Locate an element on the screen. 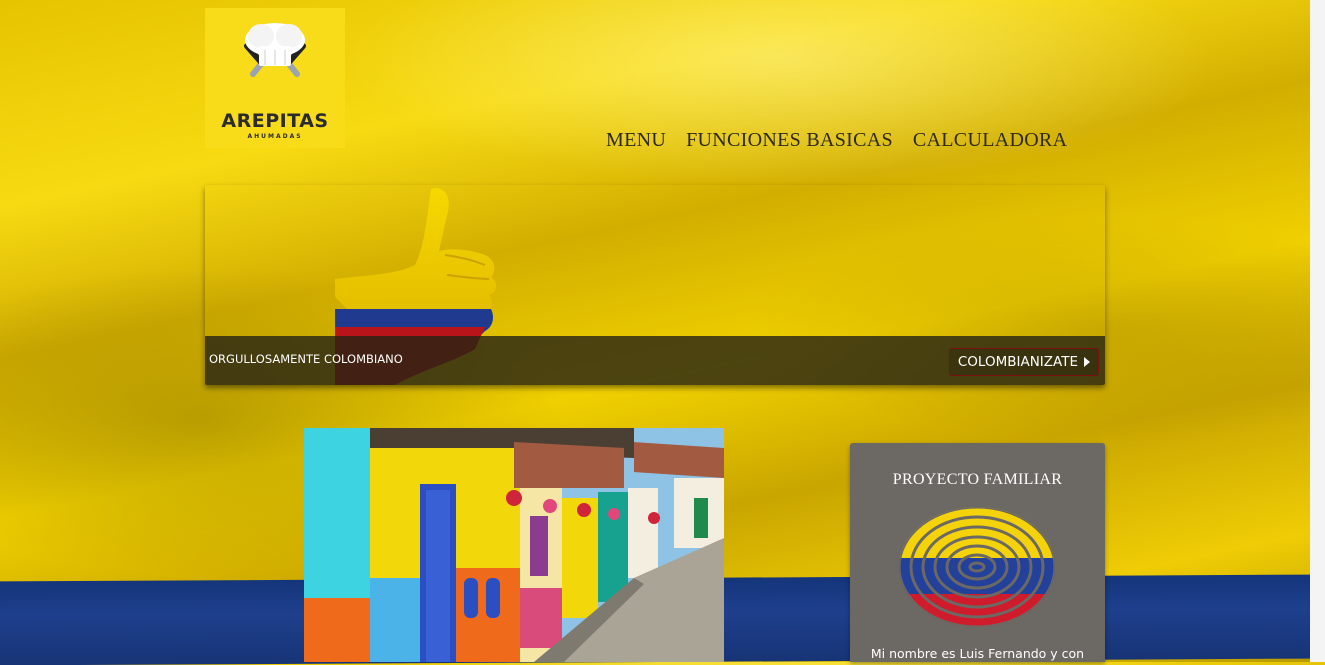 The image size is (1325, 665). card-body-text: Mi nombre es Luis Fernando y con is located at coordinates (977, 653).